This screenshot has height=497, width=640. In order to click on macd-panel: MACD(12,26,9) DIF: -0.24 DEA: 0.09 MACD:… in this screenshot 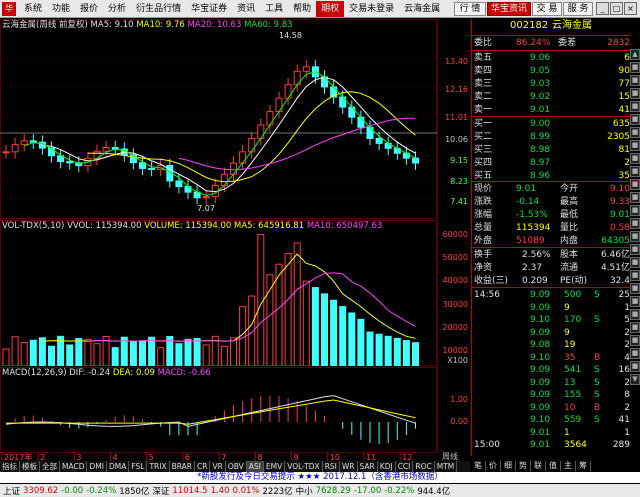, I will do `click(235, 410)`.